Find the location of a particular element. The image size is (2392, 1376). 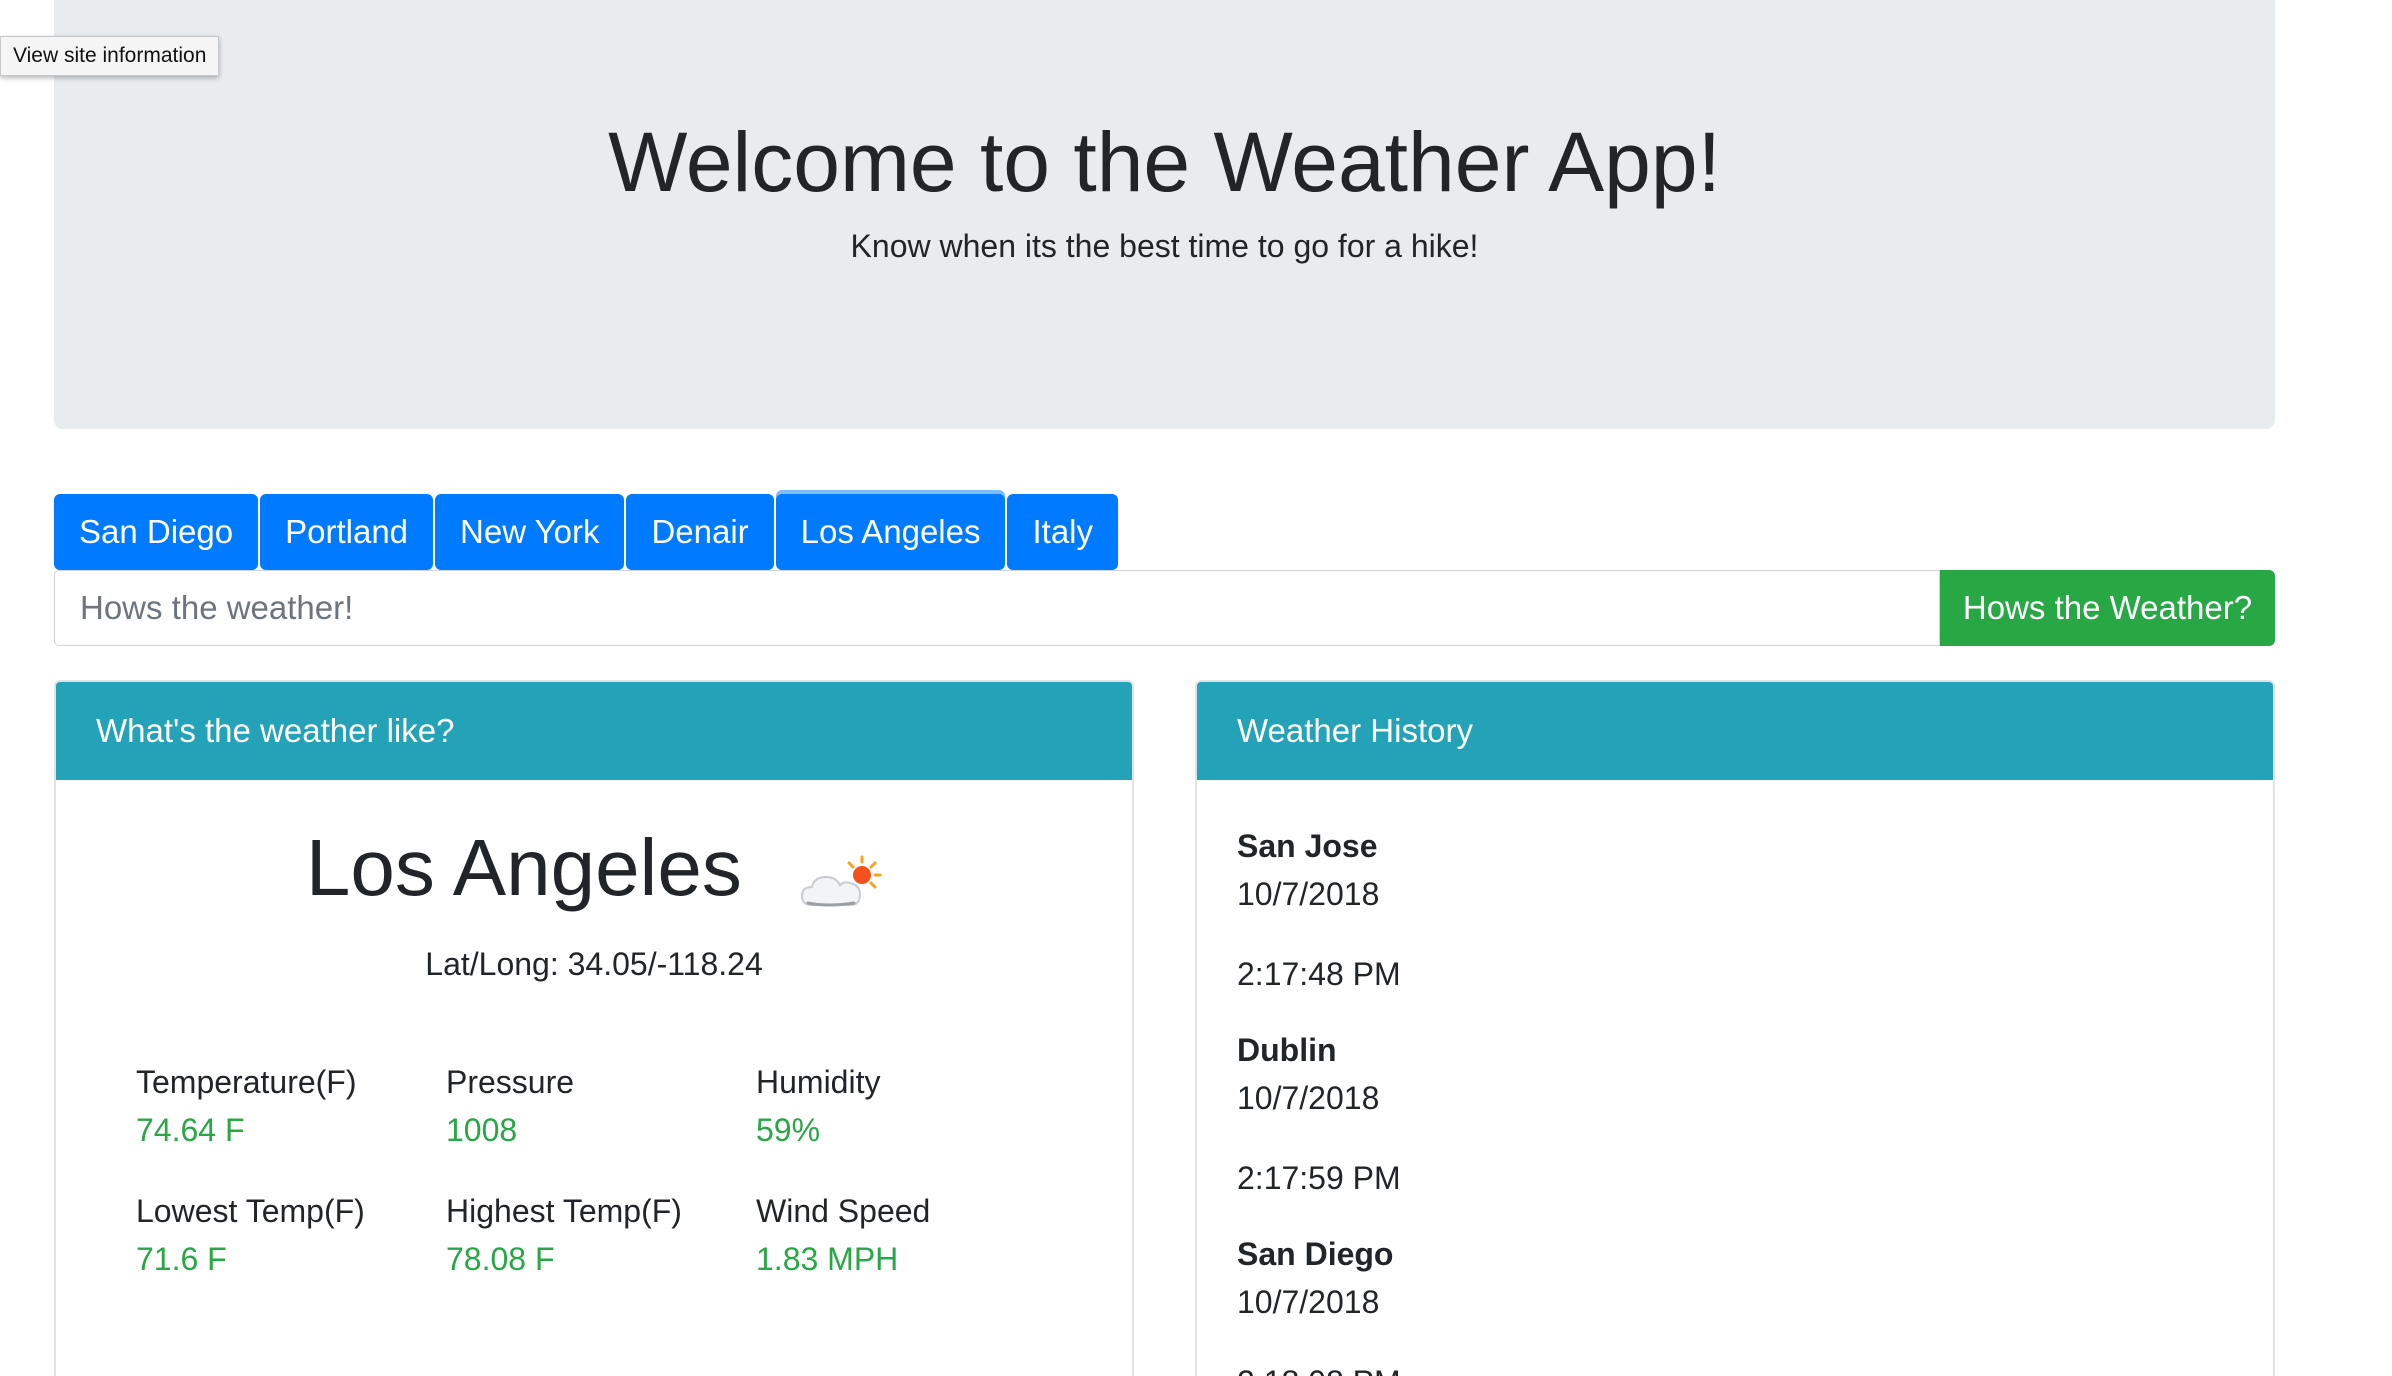

city-title: Los Angeles is located at coordinates (594, 868).